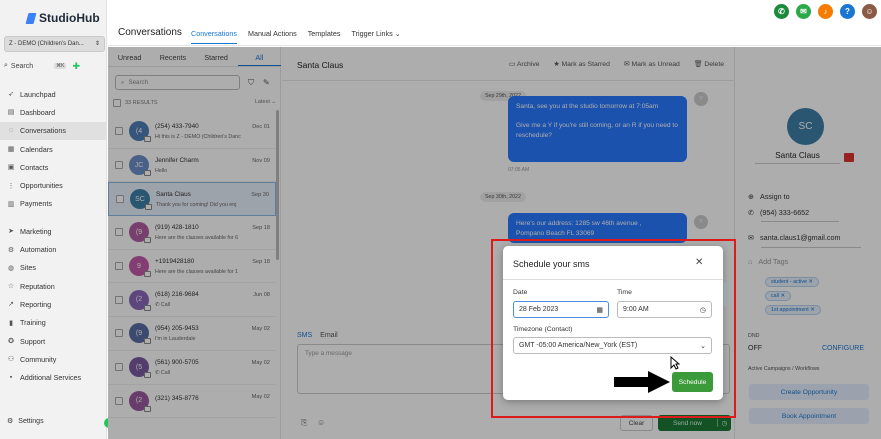  What do you see at coordinates (613, 279) in the screenshot?
I see `divider` at bounding box center [613, 279].